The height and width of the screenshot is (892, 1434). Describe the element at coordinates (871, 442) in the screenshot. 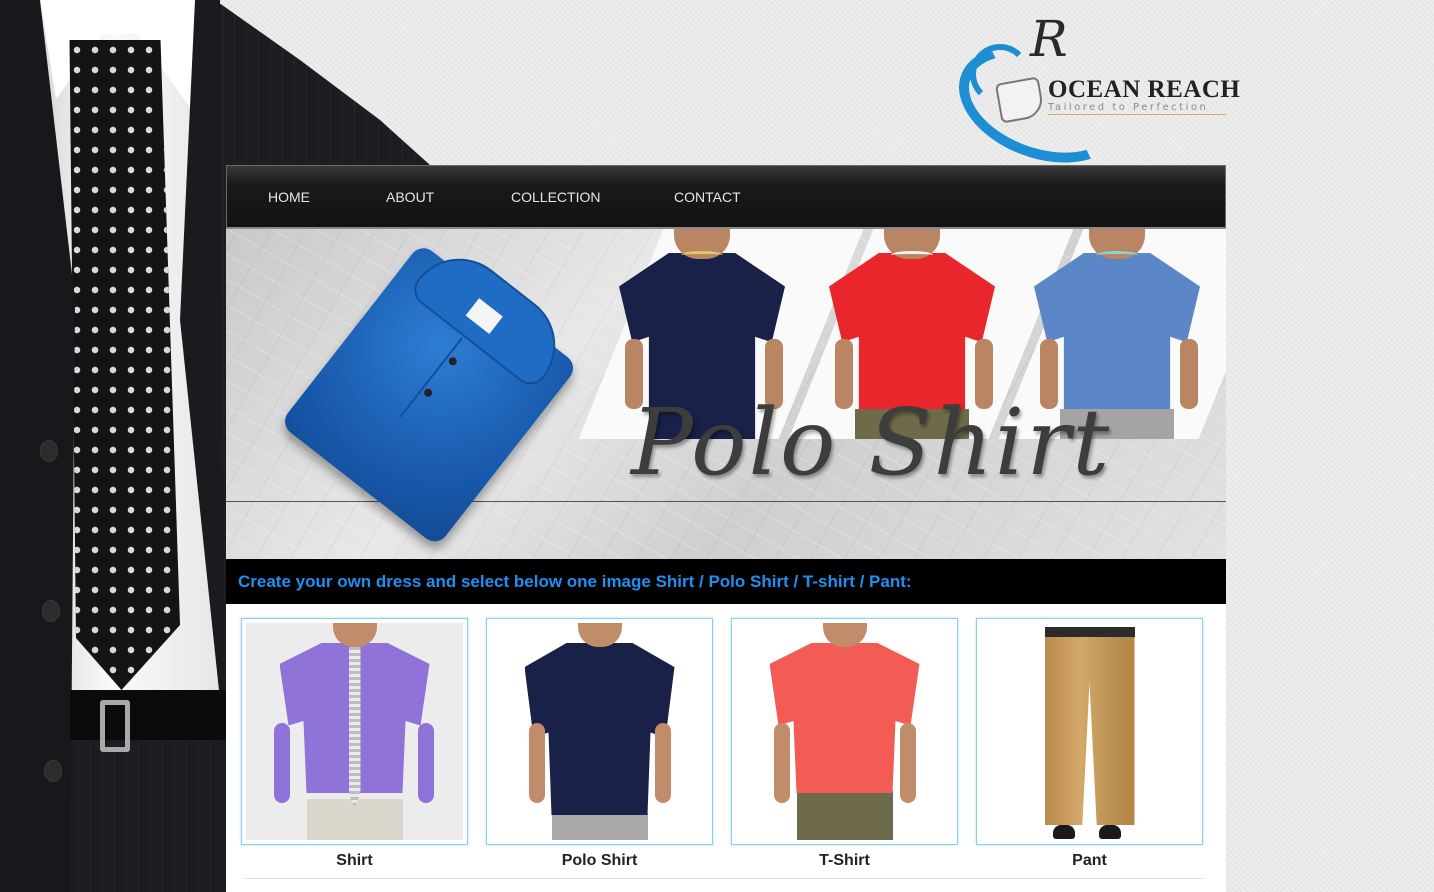

I see `banner-title: Polo Shirt` at that location.